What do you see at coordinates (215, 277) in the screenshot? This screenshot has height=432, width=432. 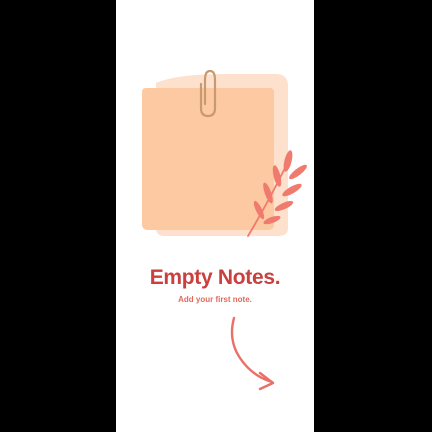 I see `empty-state-title: Empty Notes.` at bounding box center [215, 277].